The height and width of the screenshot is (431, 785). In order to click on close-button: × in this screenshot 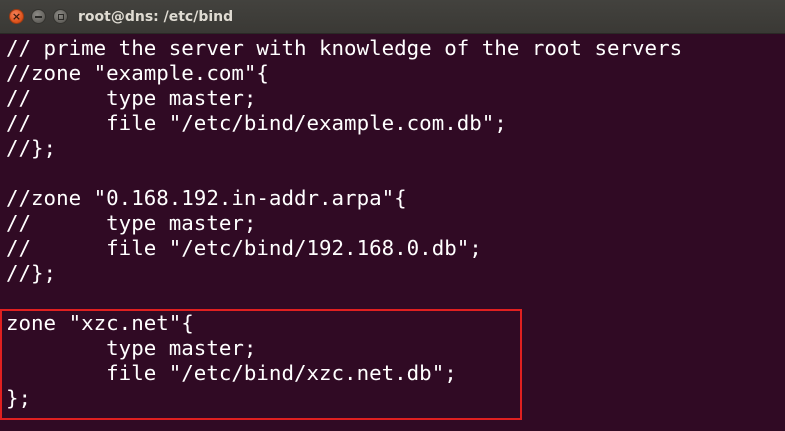, I will do `click(16, 16)`.